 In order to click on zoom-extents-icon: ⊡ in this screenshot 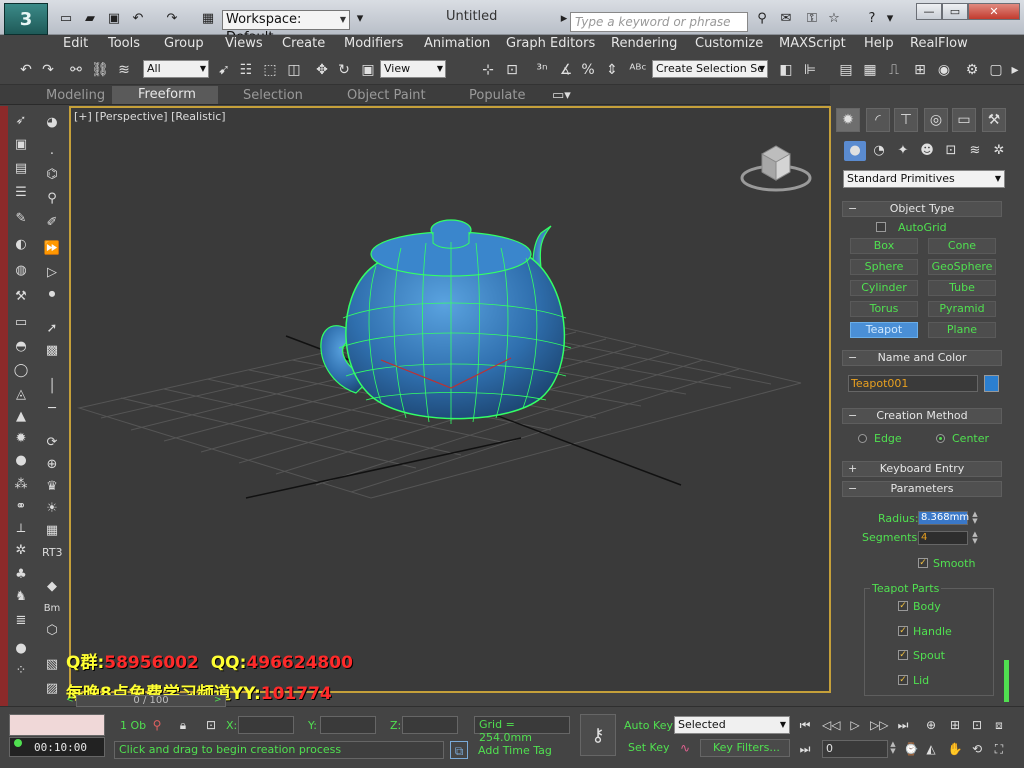, I will do `click(977, 725)`.